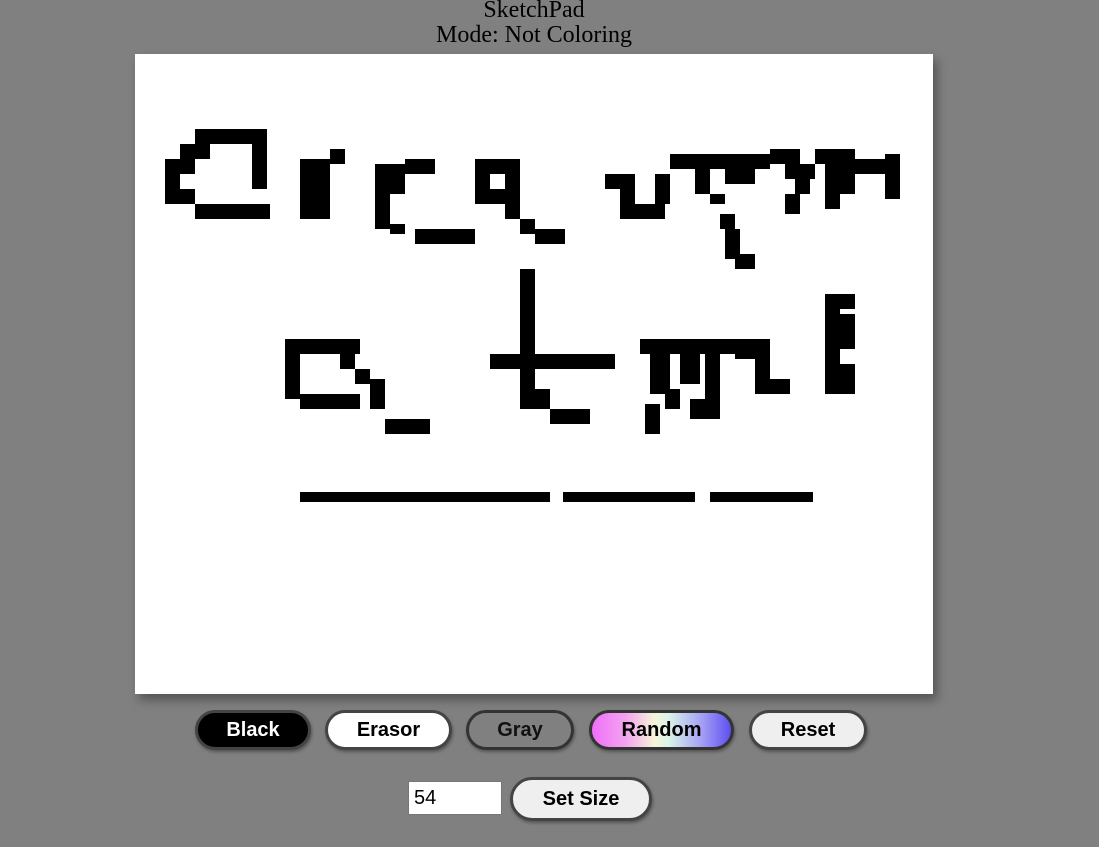 This screenshot has width=1099, height=847. What do you see at coordinates (581, 799) in the screenshot?
I see `set-size-button: Set Size` at bounding box center [581, 799].